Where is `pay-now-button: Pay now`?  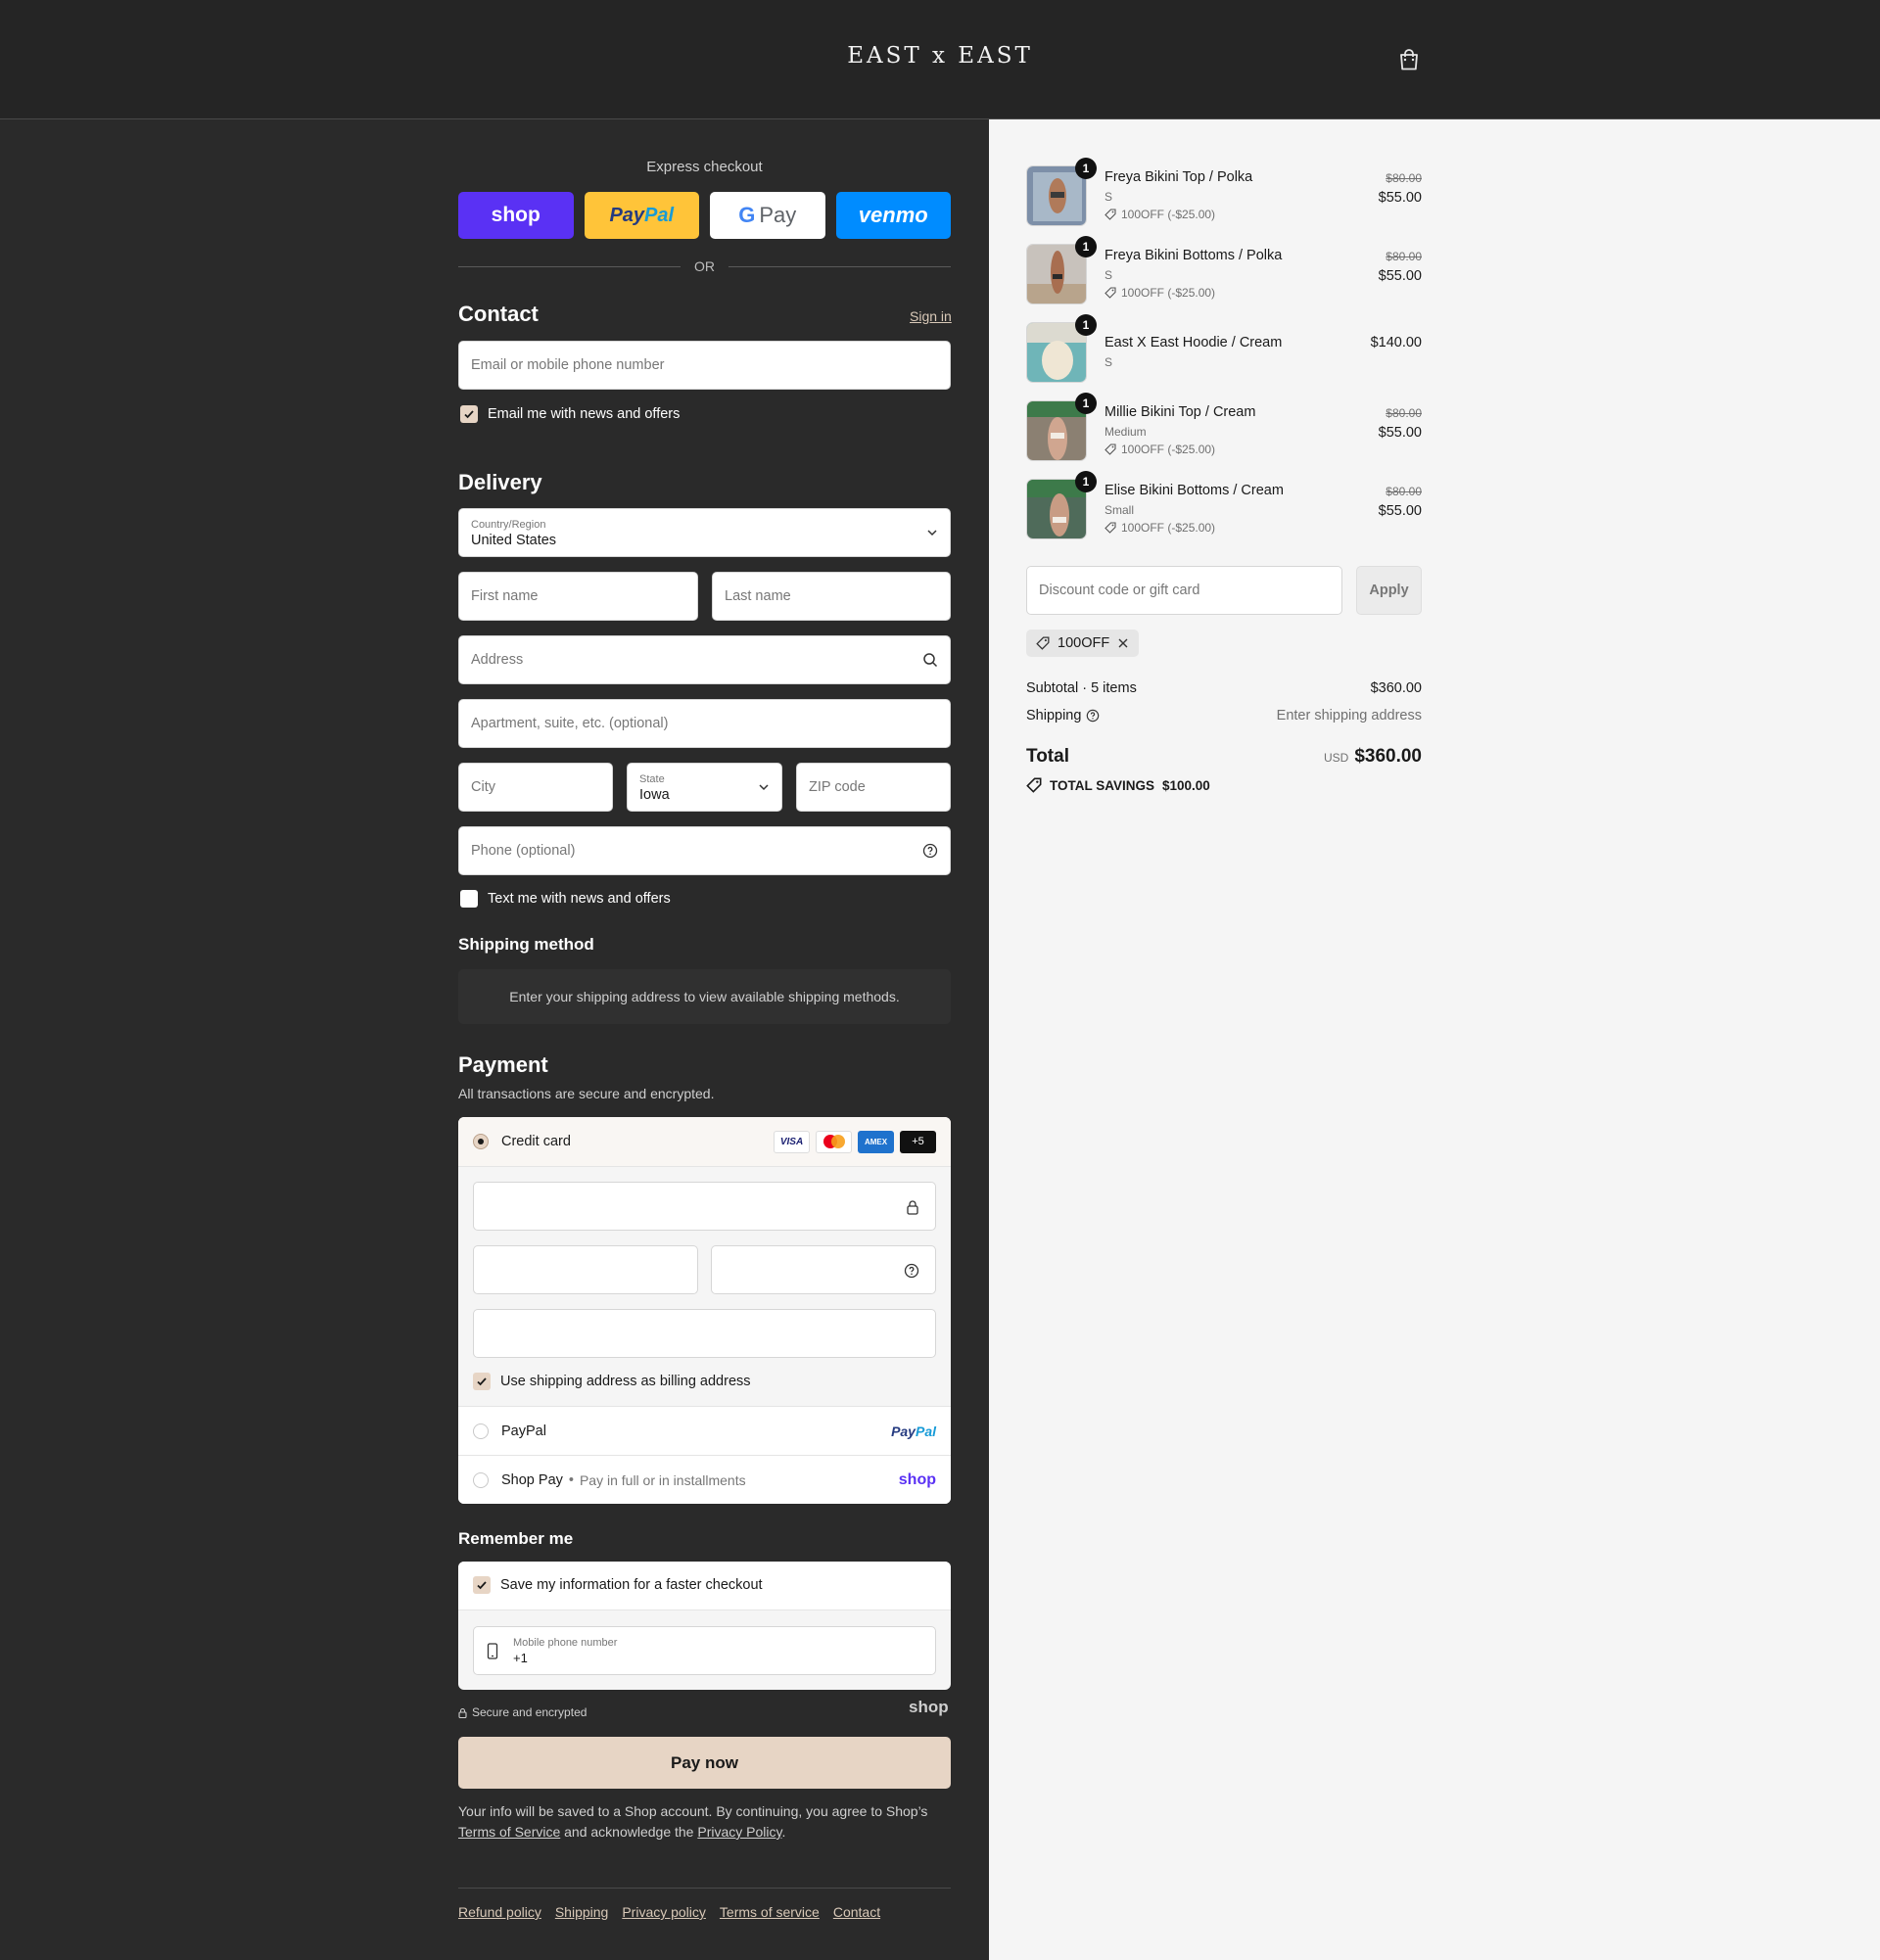
pay-now-button: Pay now is located at coordinates (704, 1763).